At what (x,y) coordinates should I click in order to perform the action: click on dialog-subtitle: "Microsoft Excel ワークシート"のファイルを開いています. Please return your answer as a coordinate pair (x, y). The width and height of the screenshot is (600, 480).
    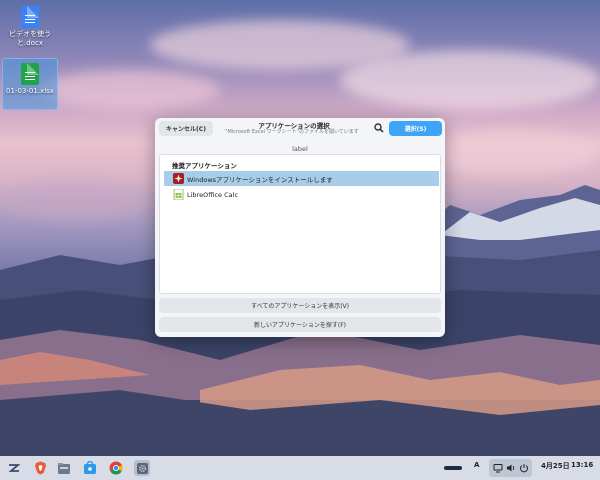
    Looking at the image, I should click on (292, 132).